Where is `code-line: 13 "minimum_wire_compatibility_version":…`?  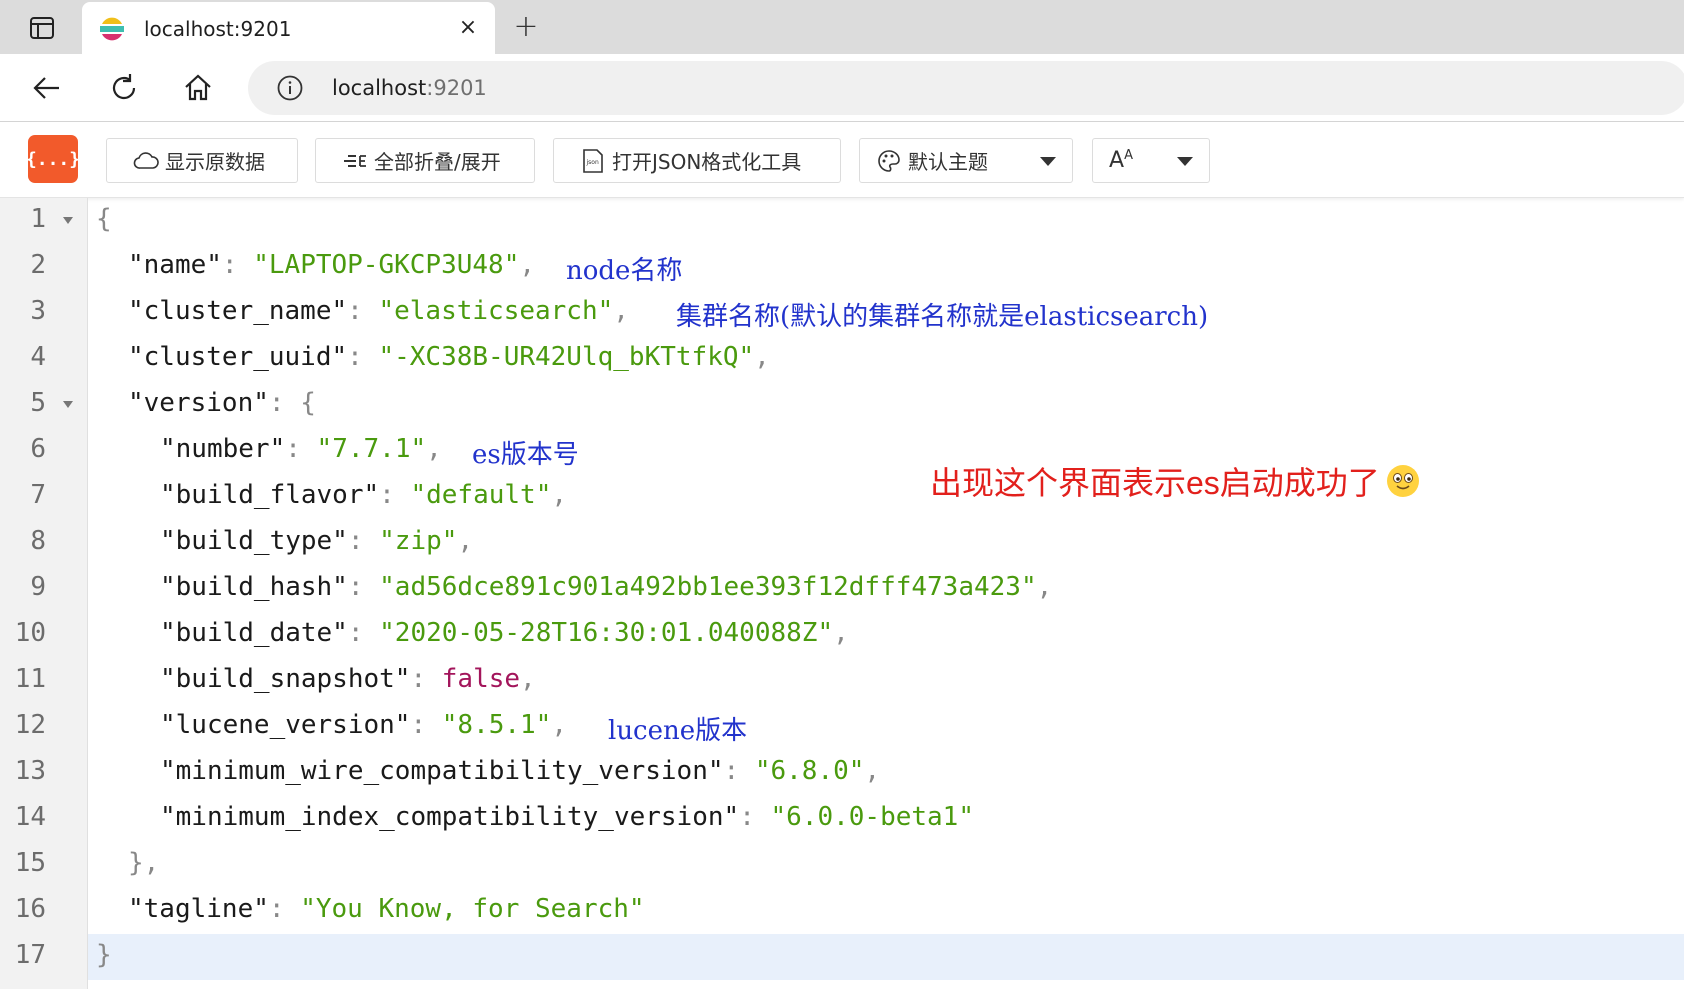 code-line: 13 "minimum_wire_compatibility_version":… is located at coordinates (842, 773).